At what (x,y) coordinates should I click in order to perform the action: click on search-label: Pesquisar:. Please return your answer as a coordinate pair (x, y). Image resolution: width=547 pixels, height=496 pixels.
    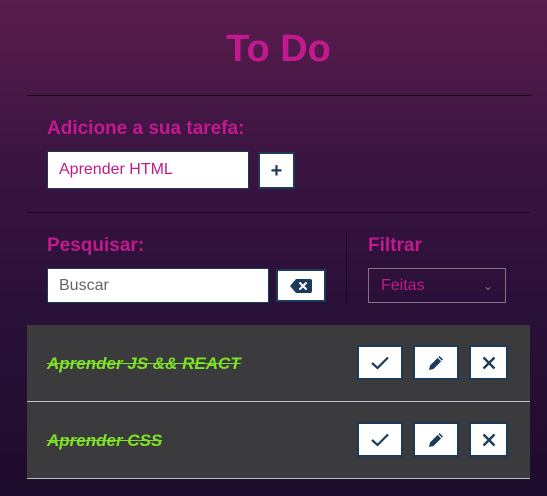
    Looking at the image, I should click on (96, 245).